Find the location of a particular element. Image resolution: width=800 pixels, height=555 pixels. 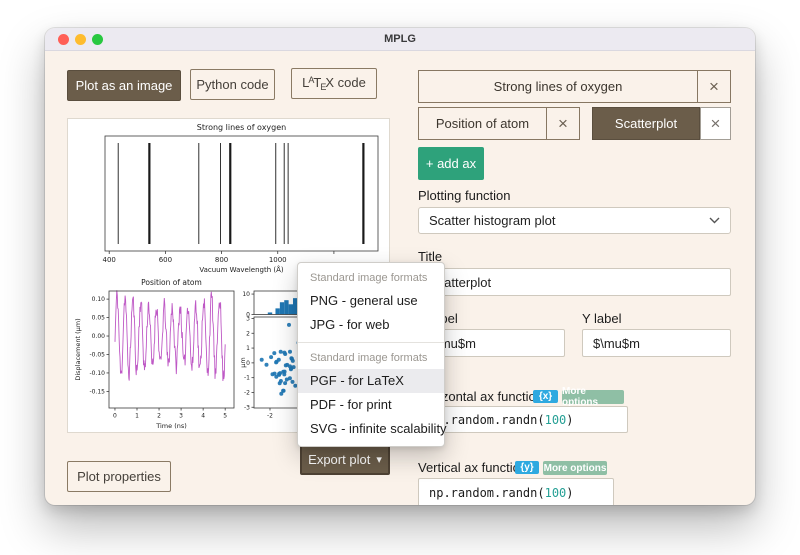

svg-text: 5 is located at coordinates (225, 416).